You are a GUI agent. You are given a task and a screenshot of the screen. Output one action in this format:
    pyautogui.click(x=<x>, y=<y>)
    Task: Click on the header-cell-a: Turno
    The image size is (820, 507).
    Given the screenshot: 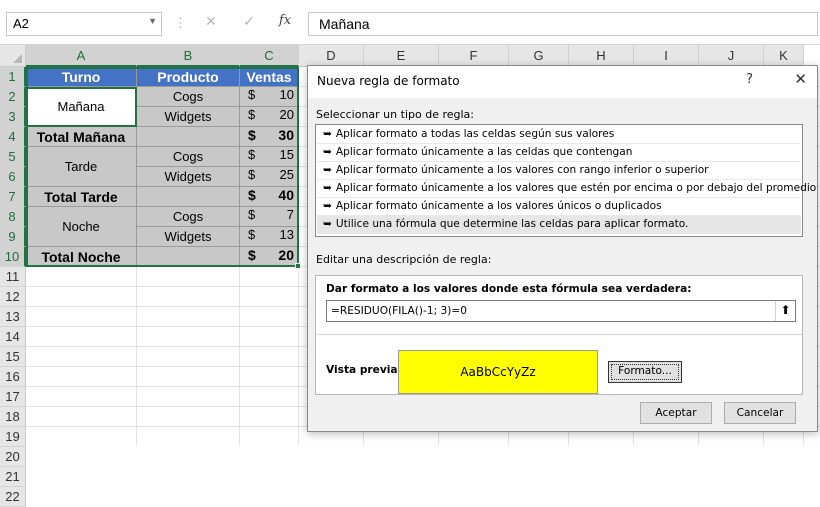 What is the action you would take?
    pyautogui.click(x=81, y=77)
    